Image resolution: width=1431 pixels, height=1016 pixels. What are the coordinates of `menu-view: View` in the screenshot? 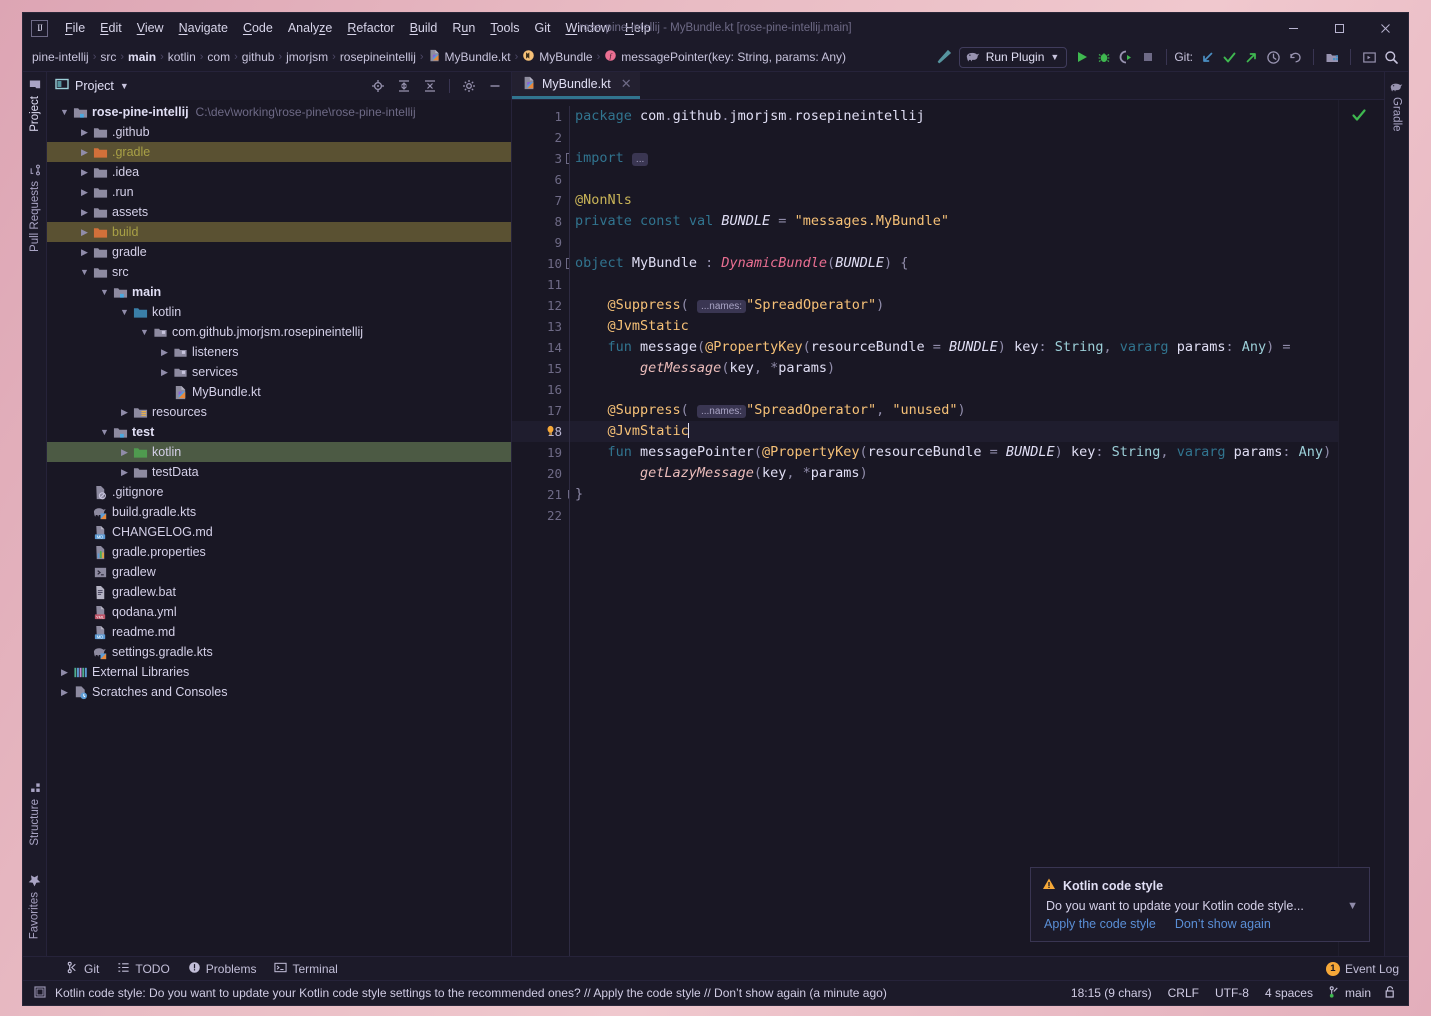 It's located at (150, 28).